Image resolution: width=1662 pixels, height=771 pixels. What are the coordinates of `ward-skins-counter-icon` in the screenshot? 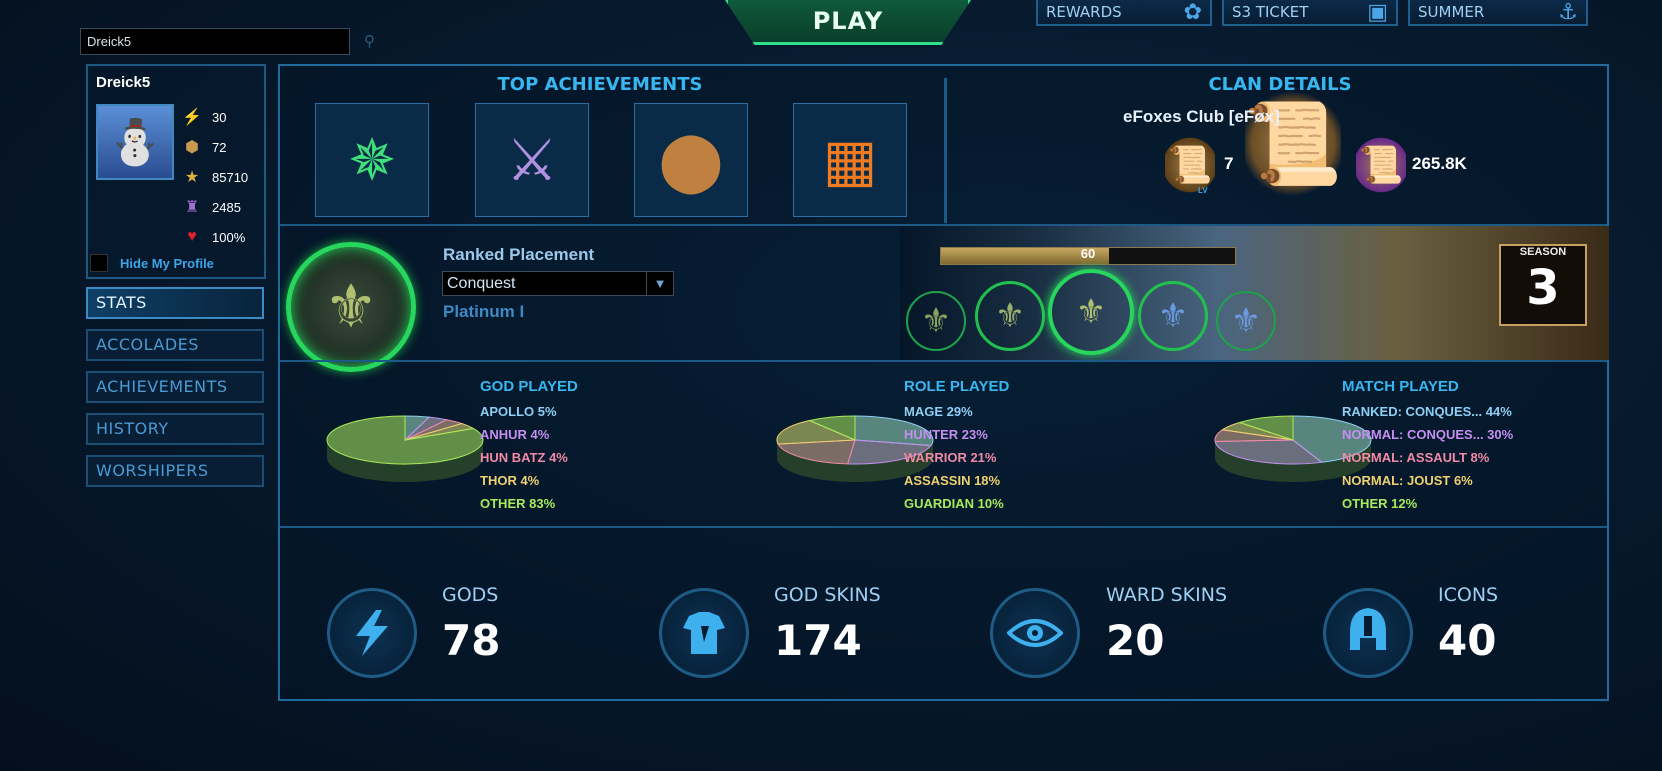 It's located at (1035, 633).